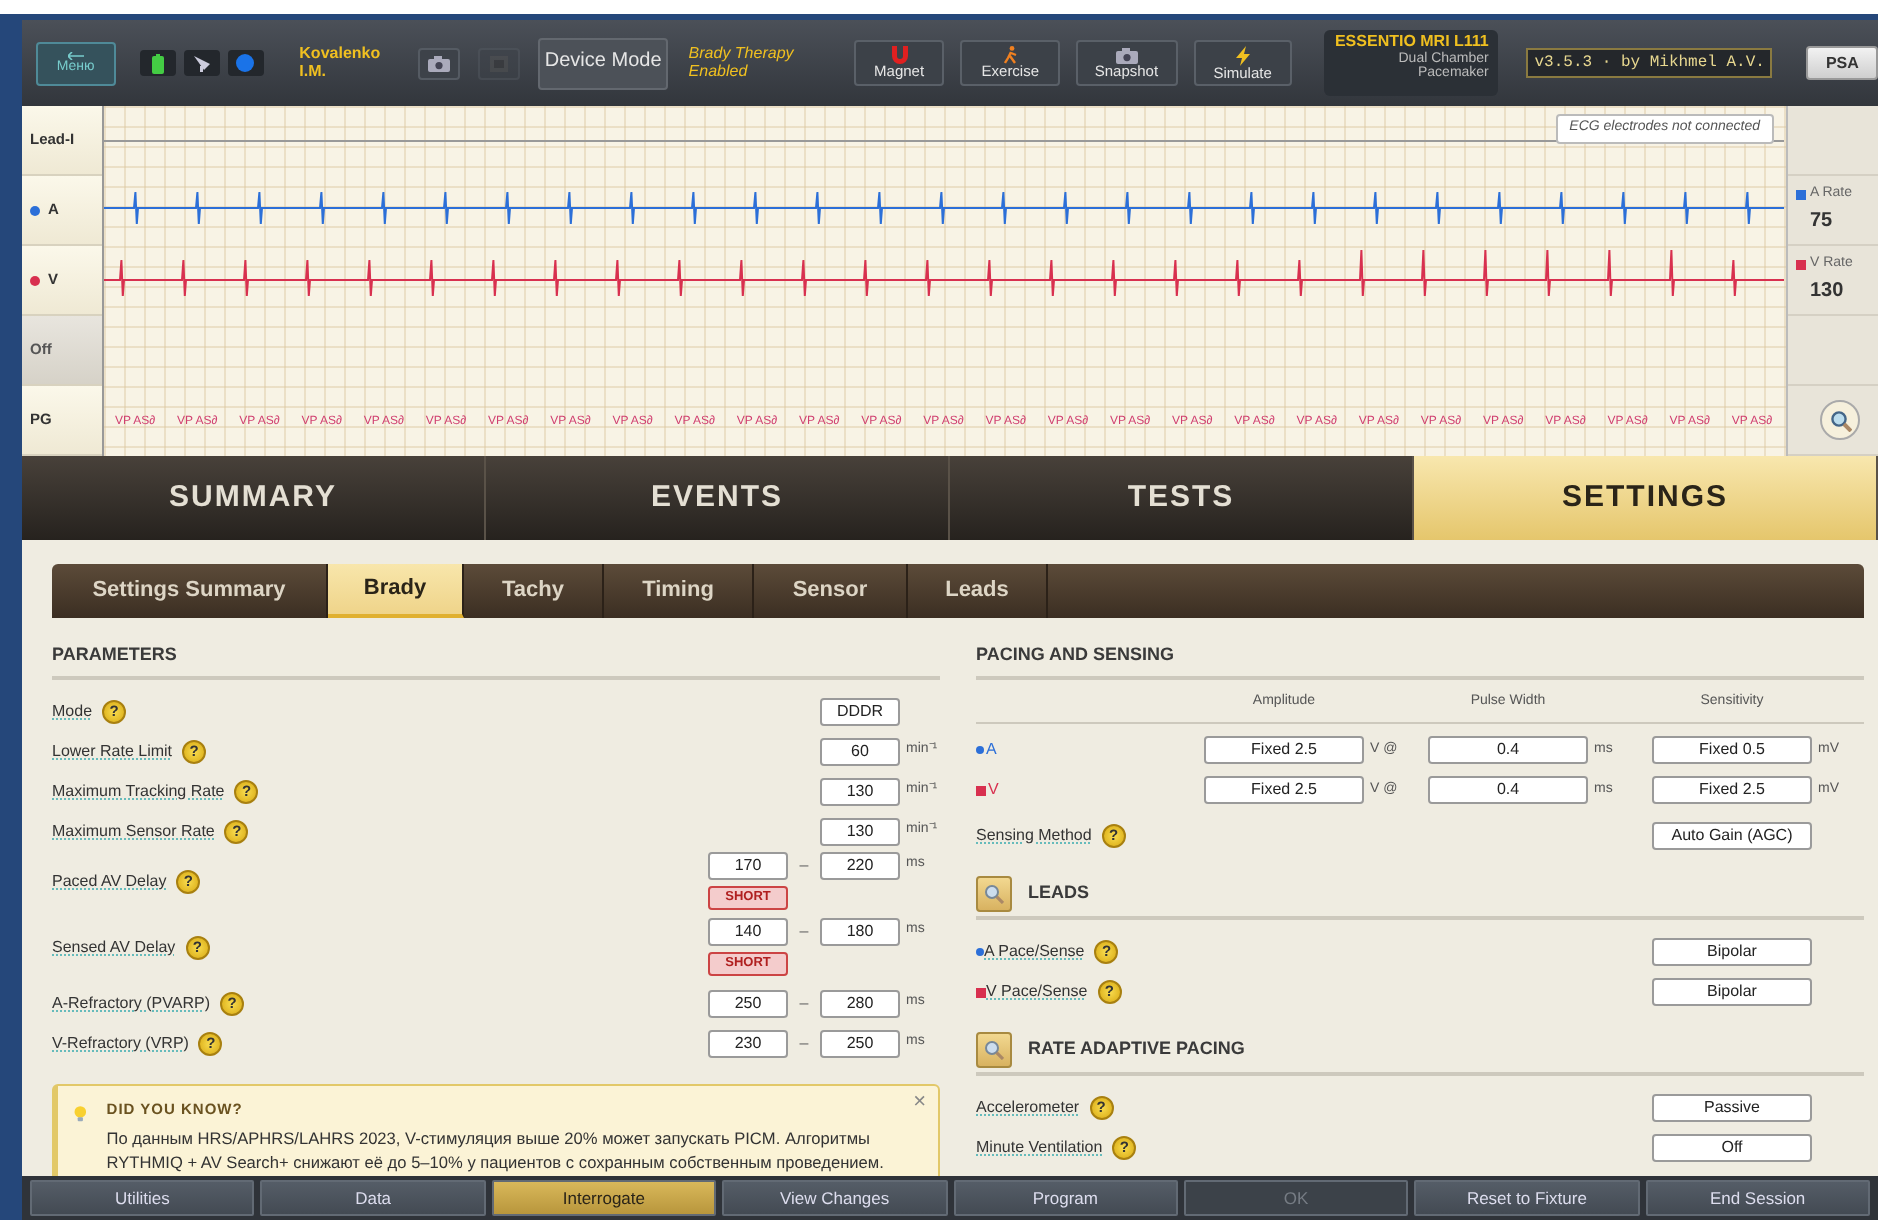 The width and height of the screenshot is (1878, 1220). What do you see at coordinates (834, 1198) in the screenshot?
I see `toolbar-button: View Changes` at bounding box center [834, 1198].